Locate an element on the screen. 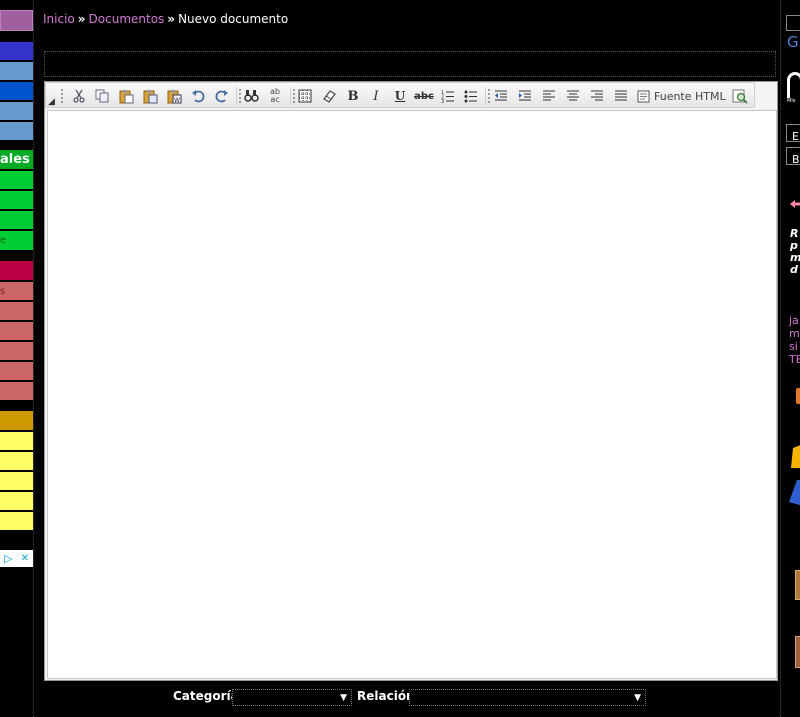 This screenshot has width=800, height=717. right-button-e: E is located at coordinates (793, 133).